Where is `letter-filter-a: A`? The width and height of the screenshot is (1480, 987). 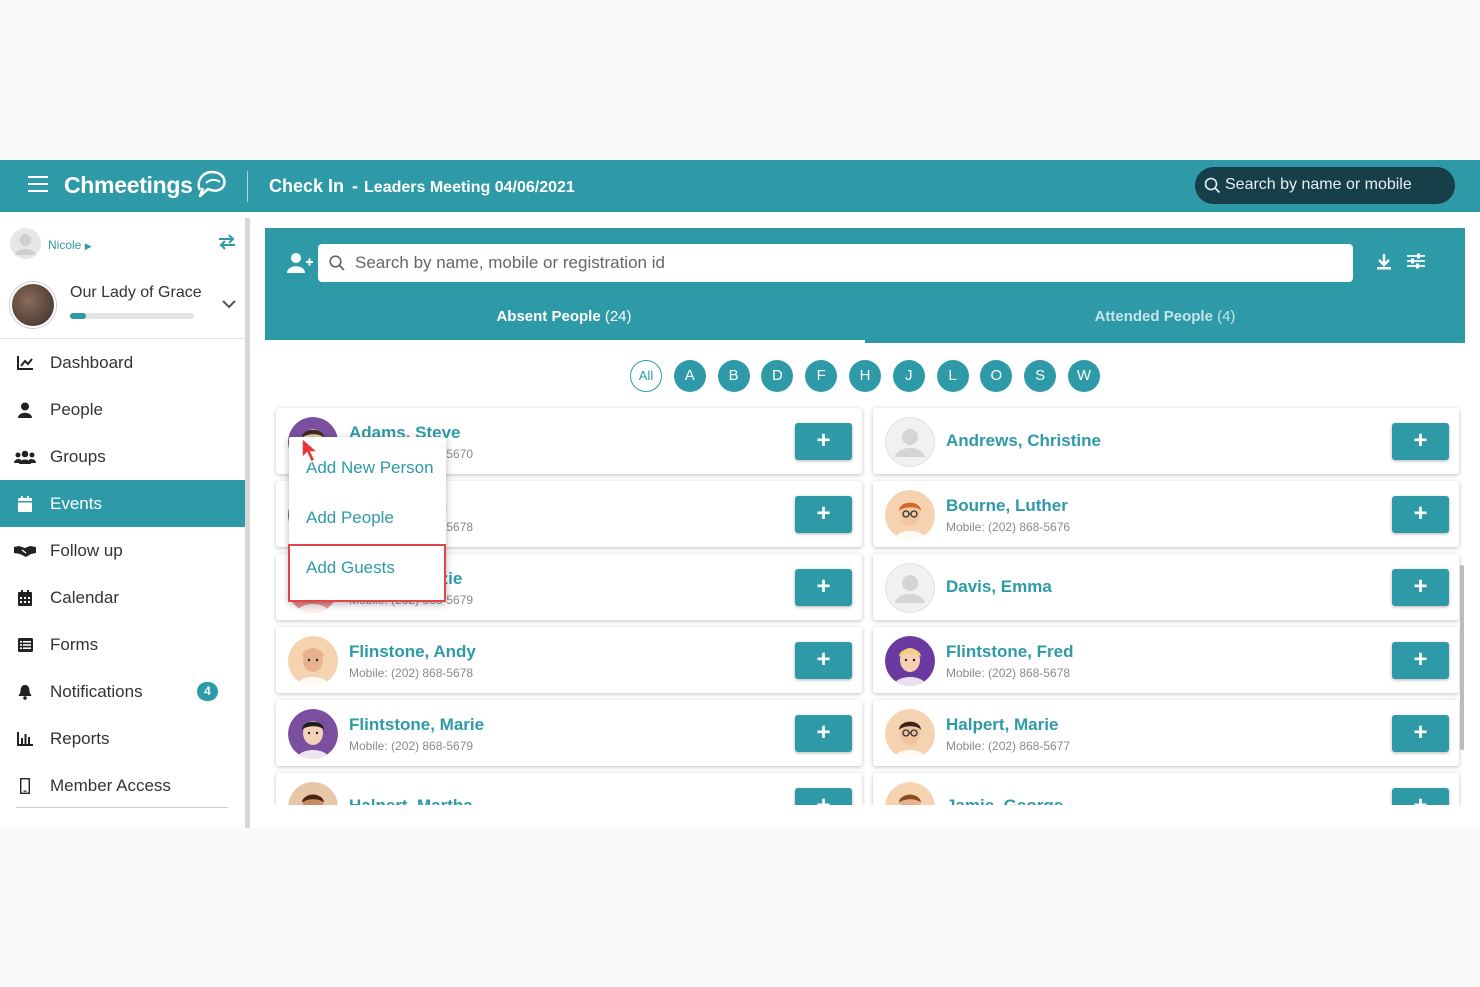 letter-filter-a: A is located at coordinates (689, 376).